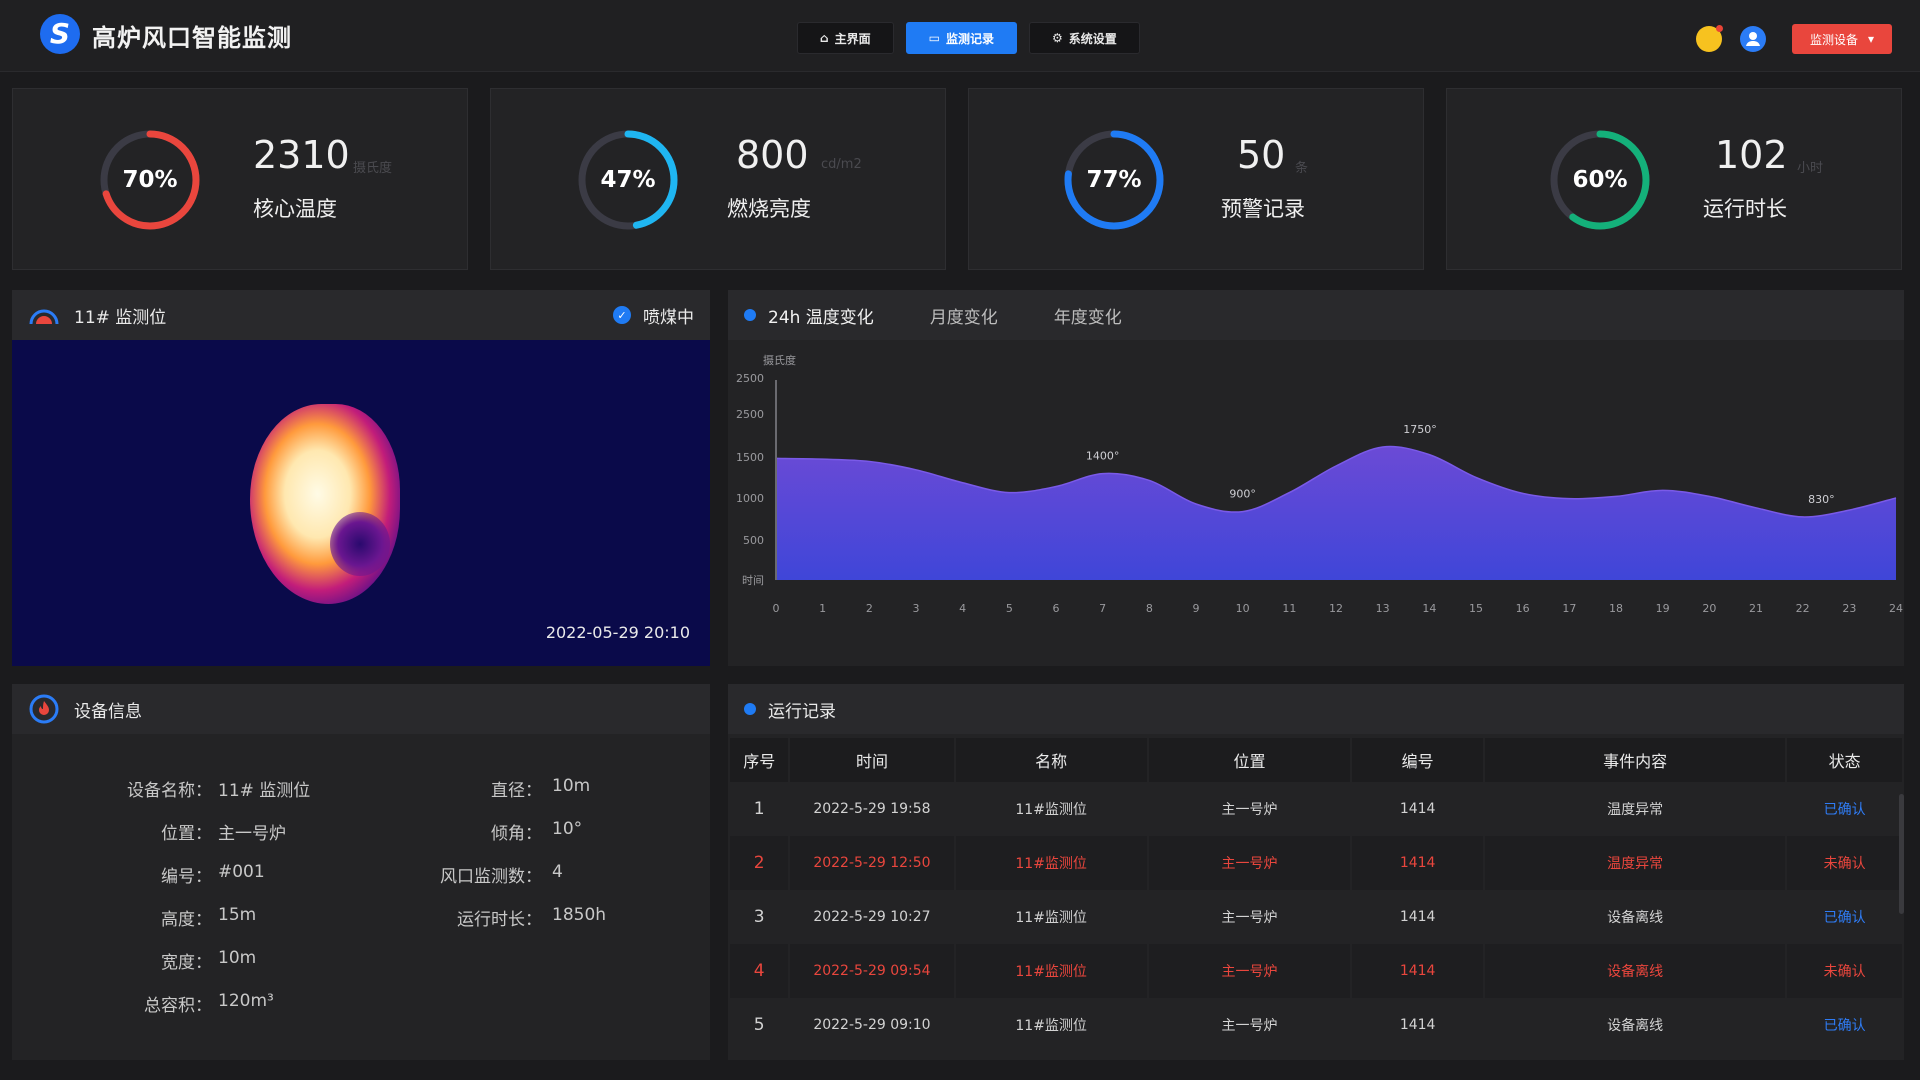 The height and width of the screenshot is (1080, 1920). What do you see at coordinates (1842, 39) in the screenshot?
I see `device-dropdown-button: 监测设备 ▾` at bounding box center [1842, 39].